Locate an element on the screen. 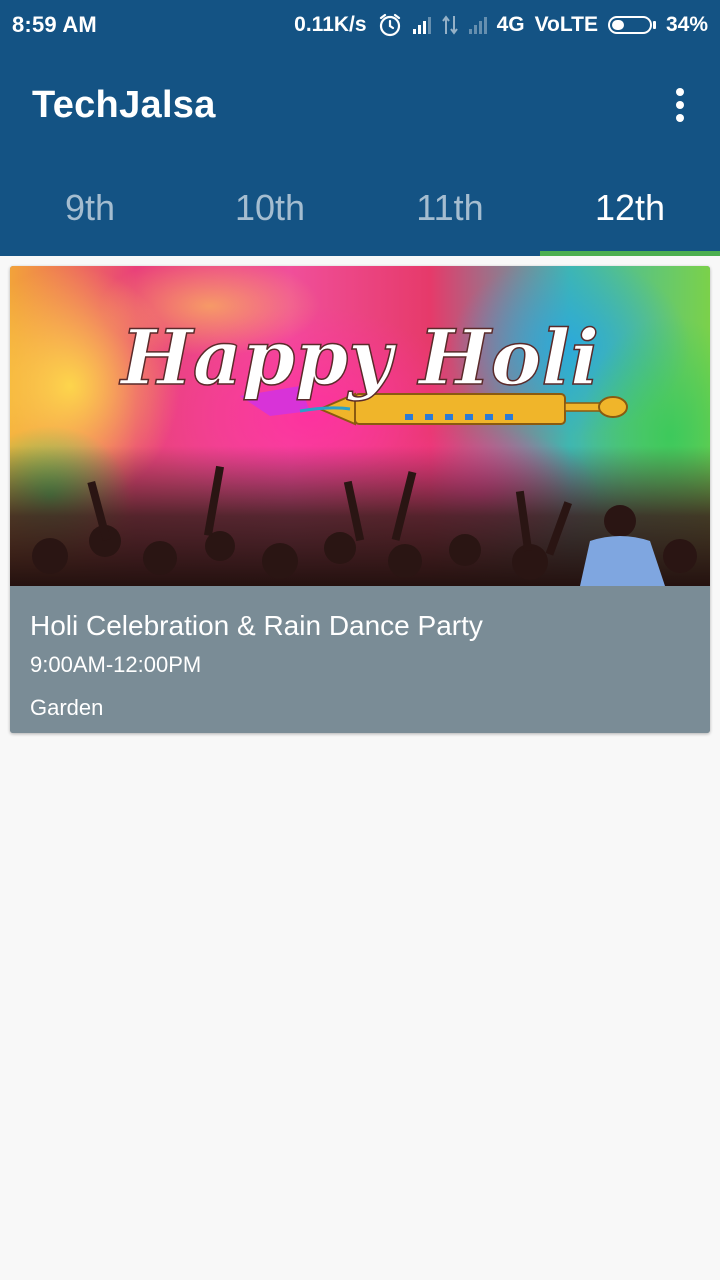 The image size is (720, 1280). status-right: 0.11K/s 4G VoLTE 34% is located at coordinates (501, 25).